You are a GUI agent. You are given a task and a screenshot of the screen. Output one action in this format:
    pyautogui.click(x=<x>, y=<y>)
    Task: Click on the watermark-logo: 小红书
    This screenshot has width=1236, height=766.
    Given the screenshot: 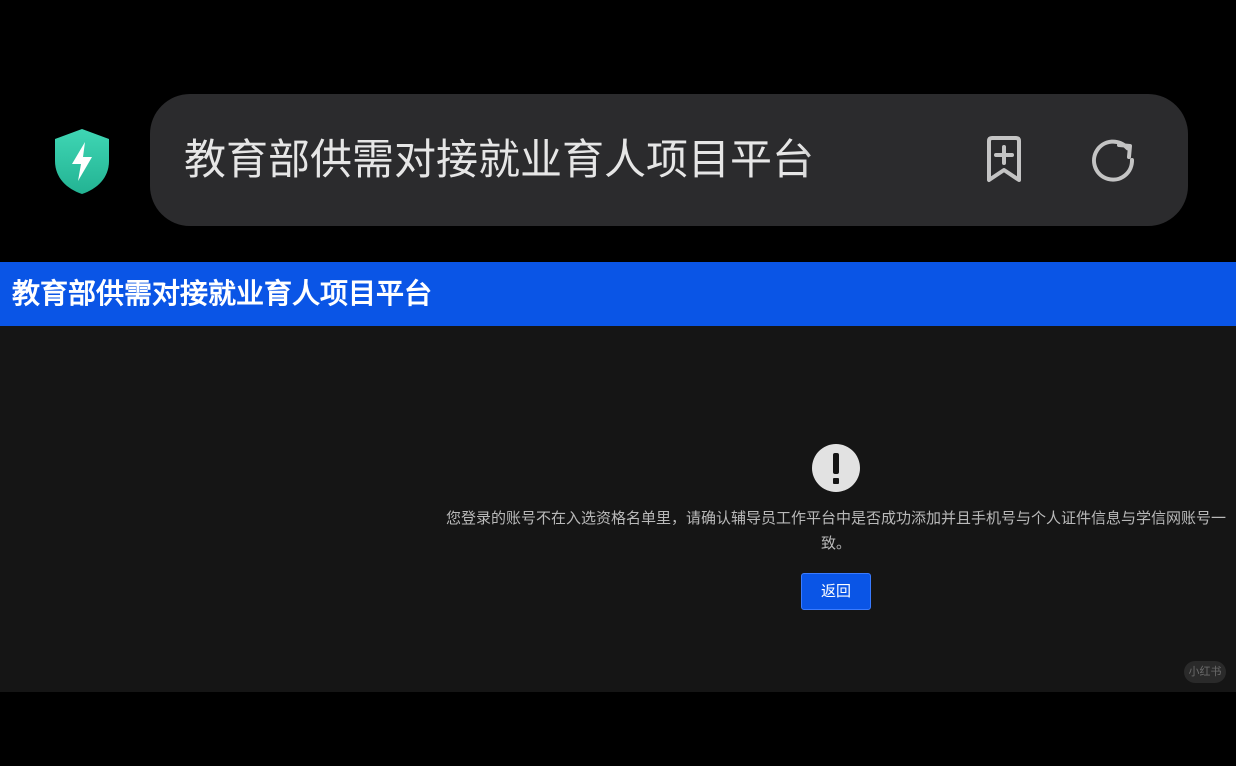 What is the action you would take?
    pyautogui.click(x=1205, y=672)
    